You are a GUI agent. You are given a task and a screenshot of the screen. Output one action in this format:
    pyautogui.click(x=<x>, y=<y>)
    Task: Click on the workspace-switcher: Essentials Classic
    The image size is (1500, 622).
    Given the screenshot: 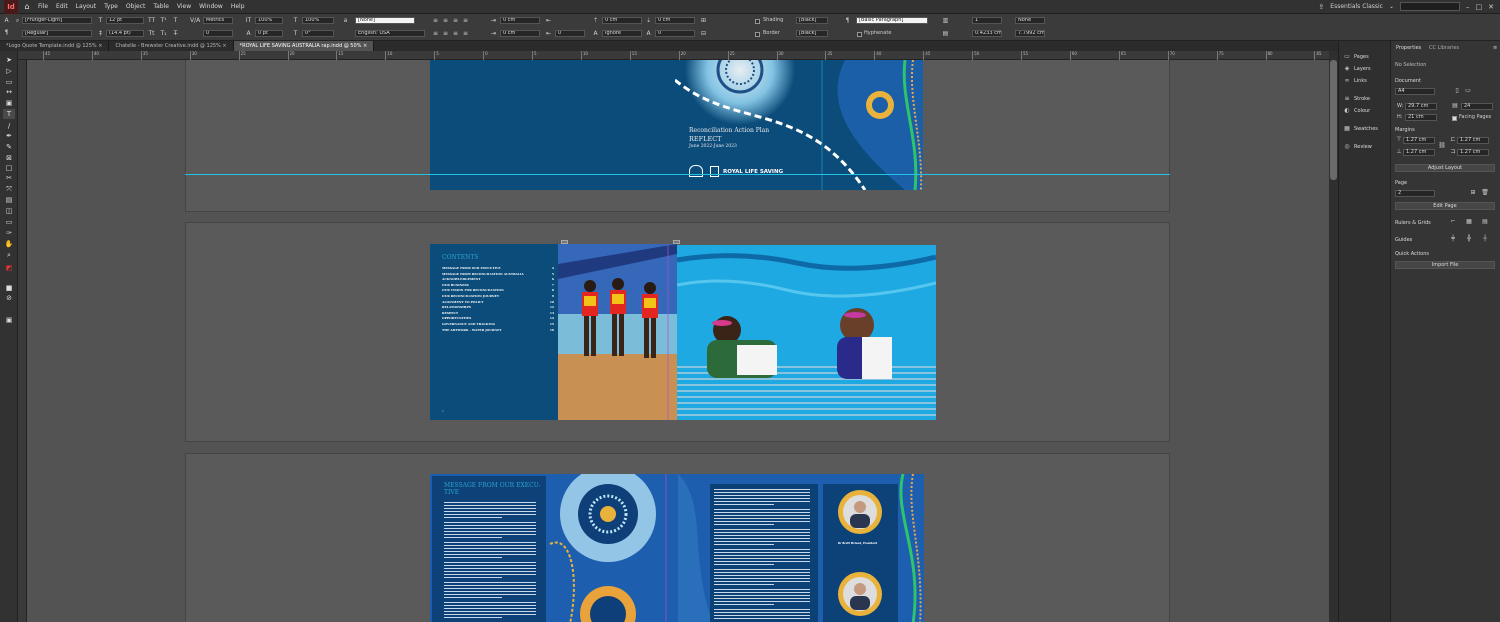 What is the action you would take?
    pyautogui.click(x=1356, y=6)
    